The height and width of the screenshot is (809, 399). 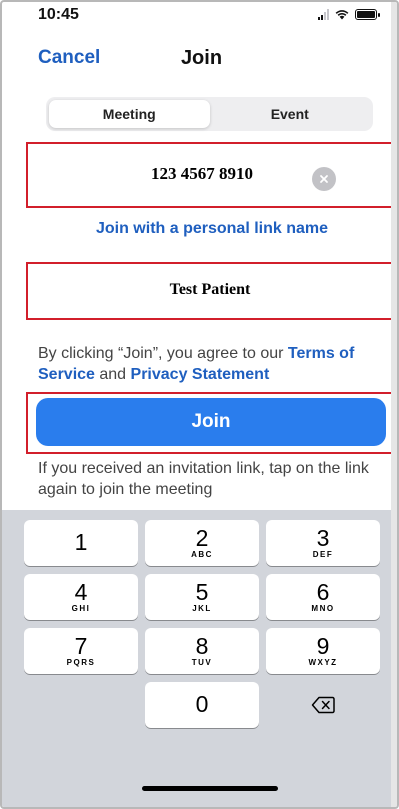 What do you see at coordinates (290, 114) in the screenshot?
I see `segment-event: Event` at bounding box center [290, 114].